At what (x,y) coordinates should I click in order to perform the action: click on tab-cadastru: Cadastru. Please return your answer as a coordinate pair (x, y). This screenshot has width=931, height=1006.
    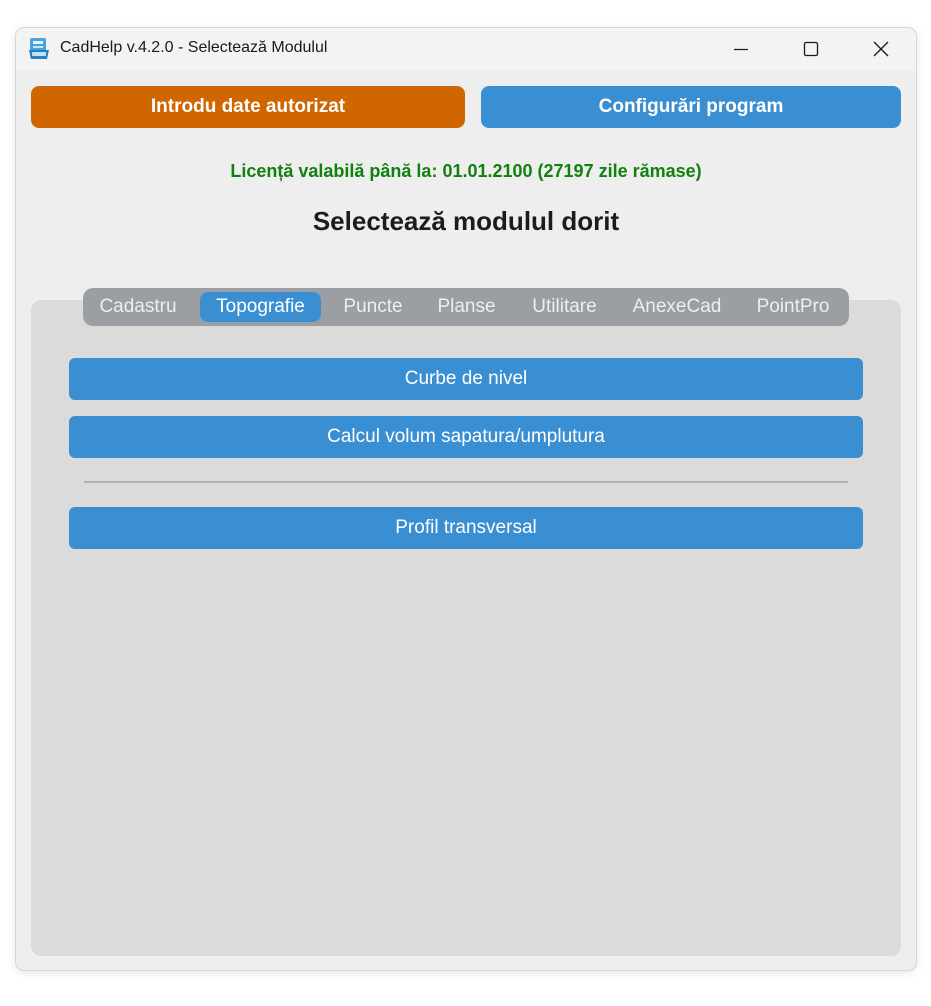
    Looking at the image, I should click on (138, 307).